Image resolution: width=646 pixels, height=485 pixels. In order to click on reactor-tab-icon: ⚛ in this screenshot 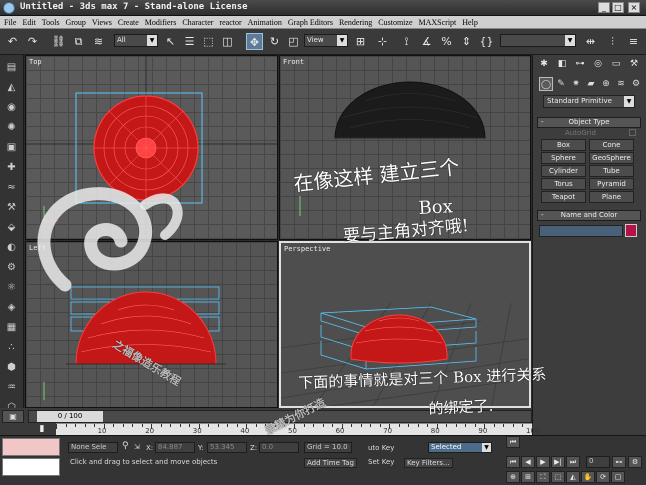, I will do `click(11, 288)`.